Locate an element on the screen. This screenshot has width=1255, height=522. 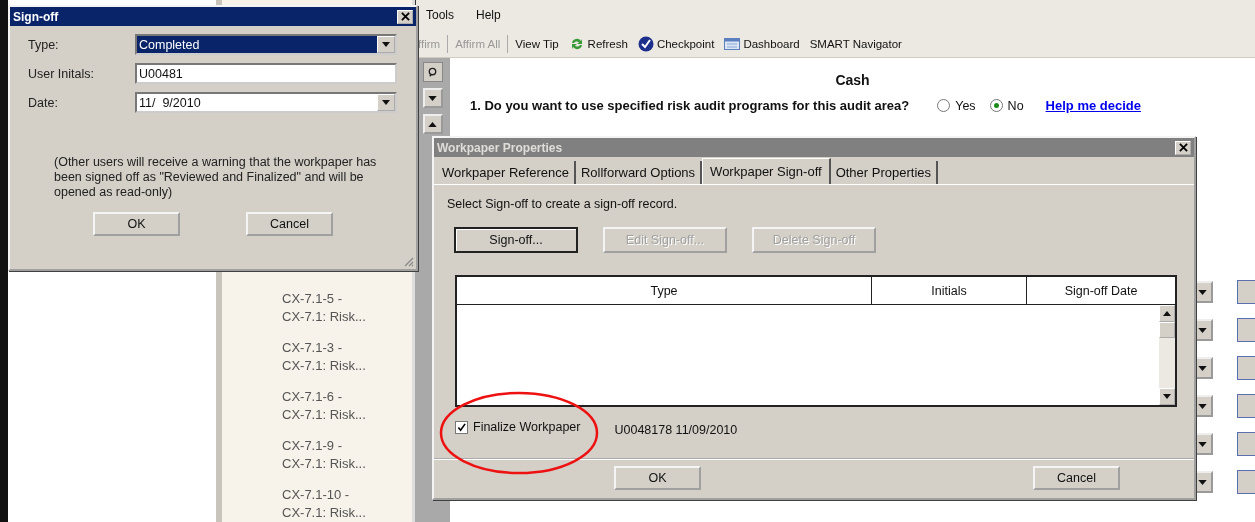
scroll-up-button is located at coordinates (432, 124).